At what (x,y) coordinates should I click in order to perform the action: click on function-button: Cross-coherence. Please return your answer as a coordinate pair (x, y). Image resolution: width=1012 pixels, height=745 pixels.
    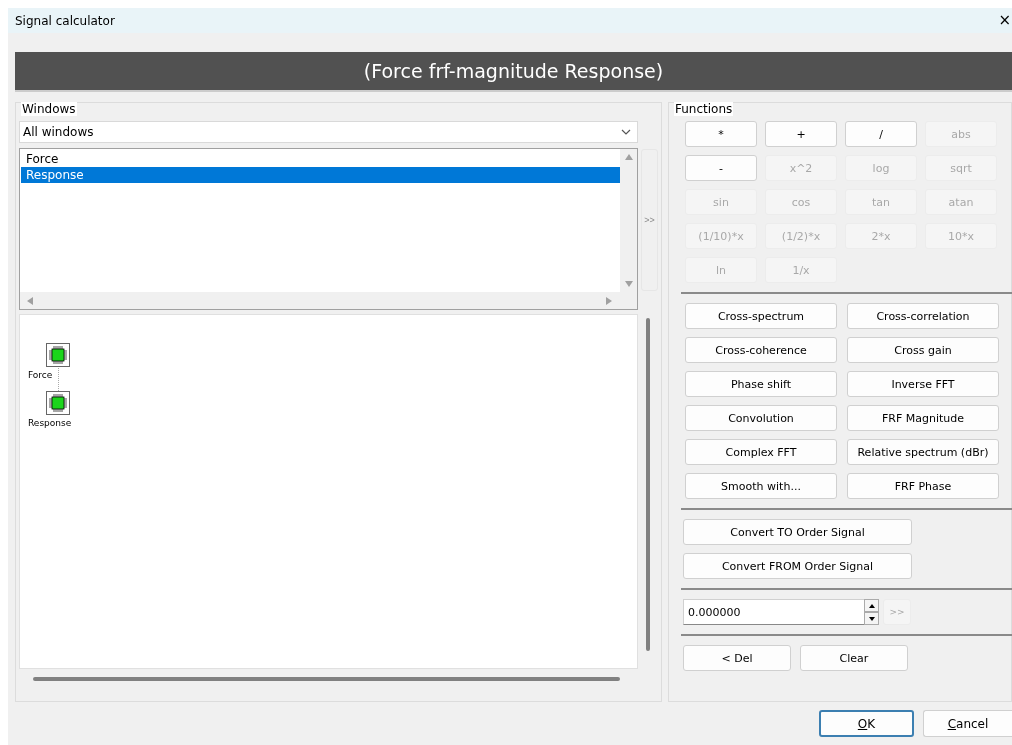
    Looking at the image, I should click on (761, 350).